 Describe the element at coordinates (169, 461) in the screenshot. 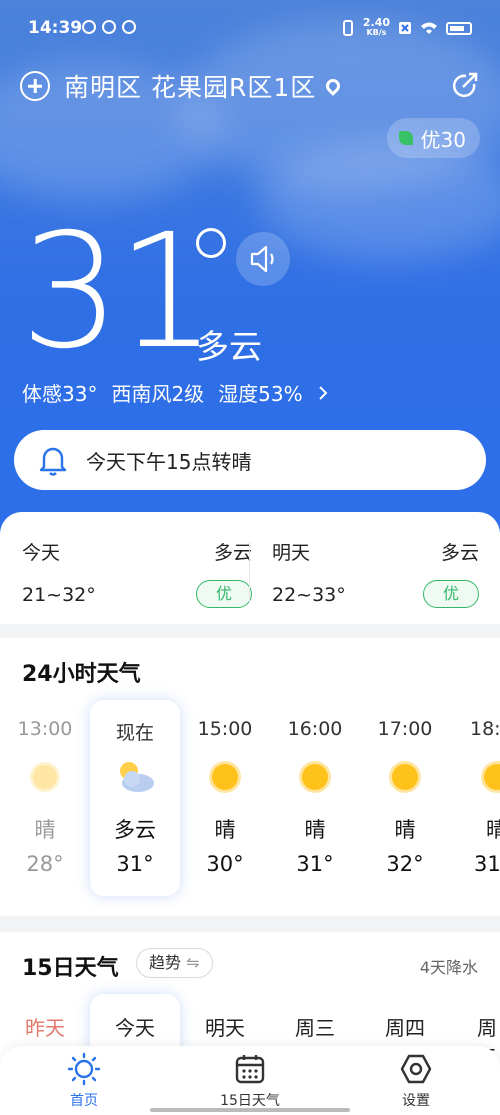

I see `alert-text: 今天下午15点转晴` at that location.